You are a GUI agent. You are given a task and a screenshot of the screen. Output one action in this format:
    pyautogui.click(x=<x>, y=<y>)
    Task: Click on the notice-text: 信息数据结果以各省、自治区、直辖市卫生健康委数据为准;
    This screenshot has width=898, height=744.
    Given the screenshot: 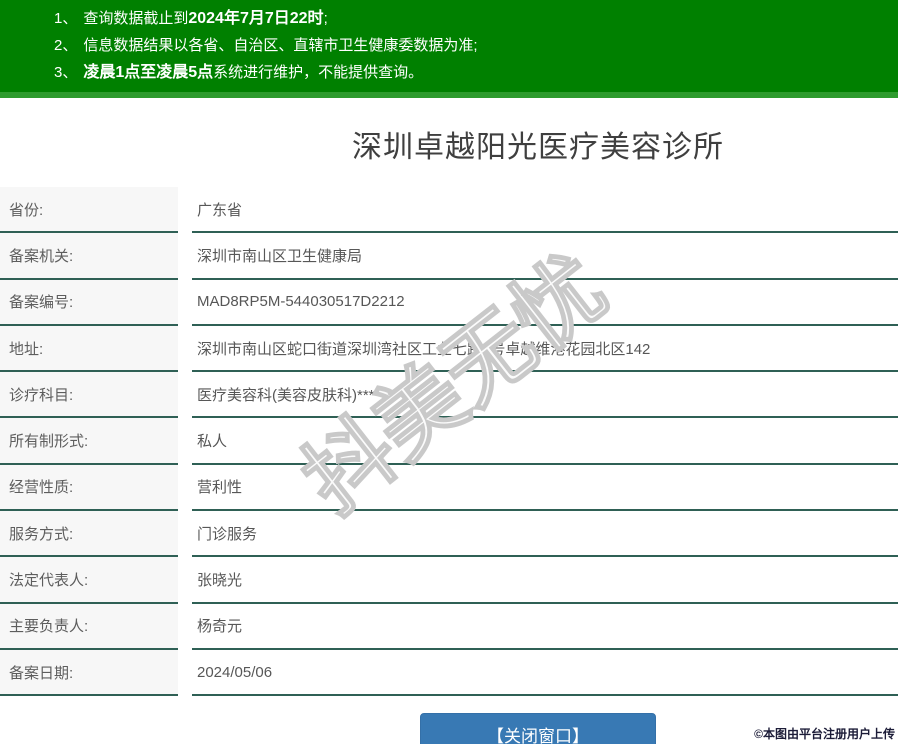 What is the action you would take?
    pyautogui.click(x=280, y=45)
    